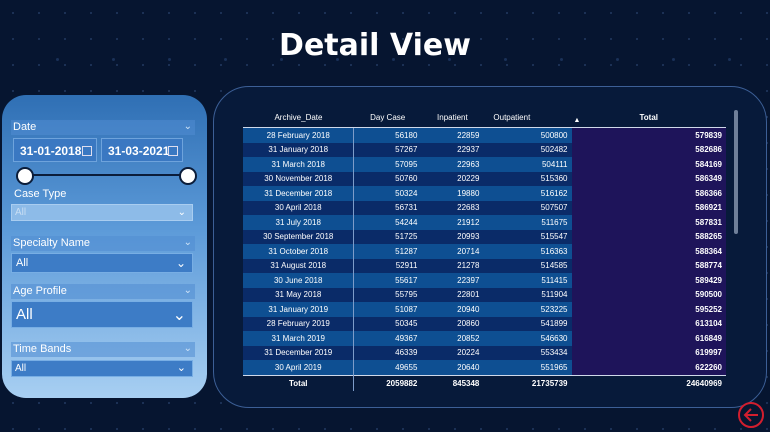 The height and width of the screenshot is (432, 770). Describe the element at coordinates (299, 222) in the screenshot. I see `table-cell: 31 July 2018` at that location.